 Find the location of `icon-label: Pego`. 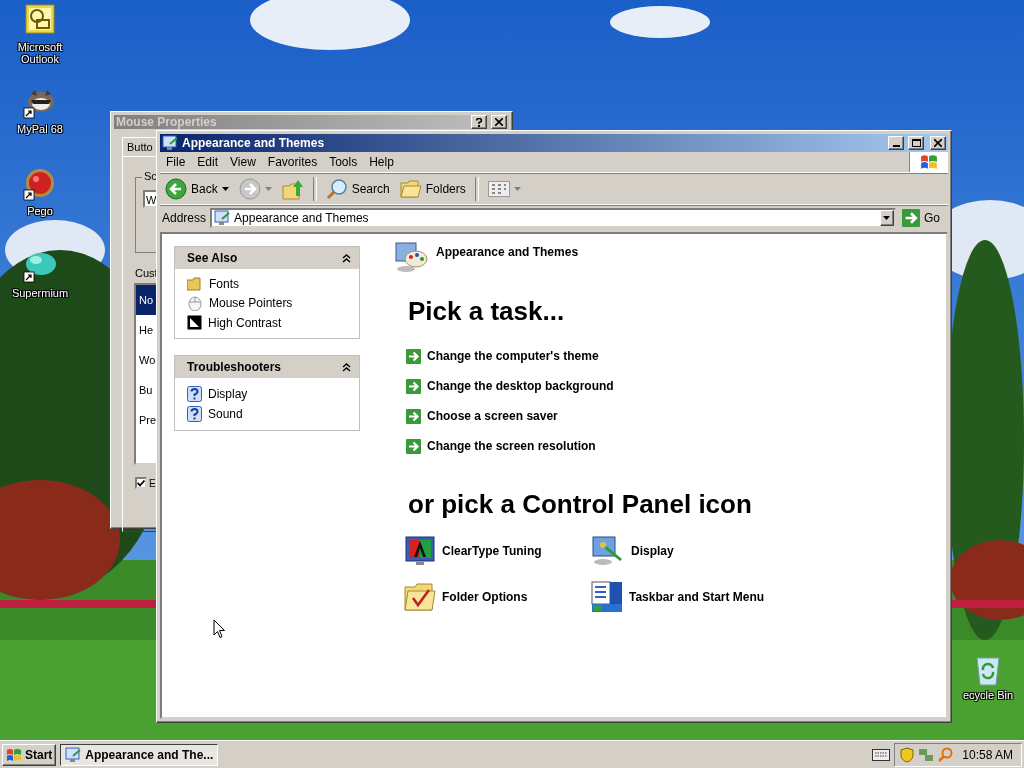

icon-label: Pego is located at coordinates (40, 211).